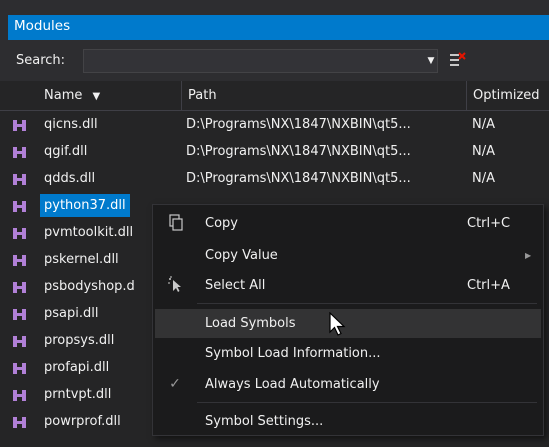  Describe the element at coordinates (457, 61) in the screenshot. I see `clear-search-icon` at that location.